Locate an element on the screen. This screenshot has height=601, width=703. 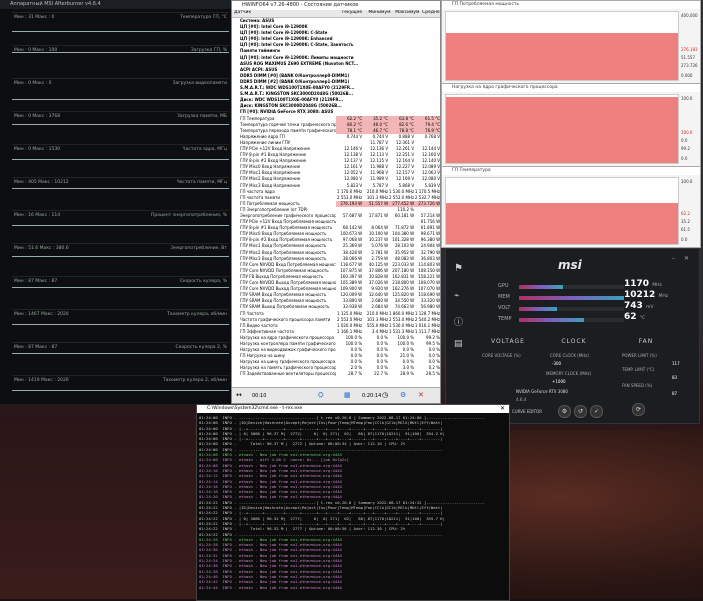
monitor-graph-panel: Мин : 87 Макс : 87 Скорость кулера, % is located at coordinates (120, 290).